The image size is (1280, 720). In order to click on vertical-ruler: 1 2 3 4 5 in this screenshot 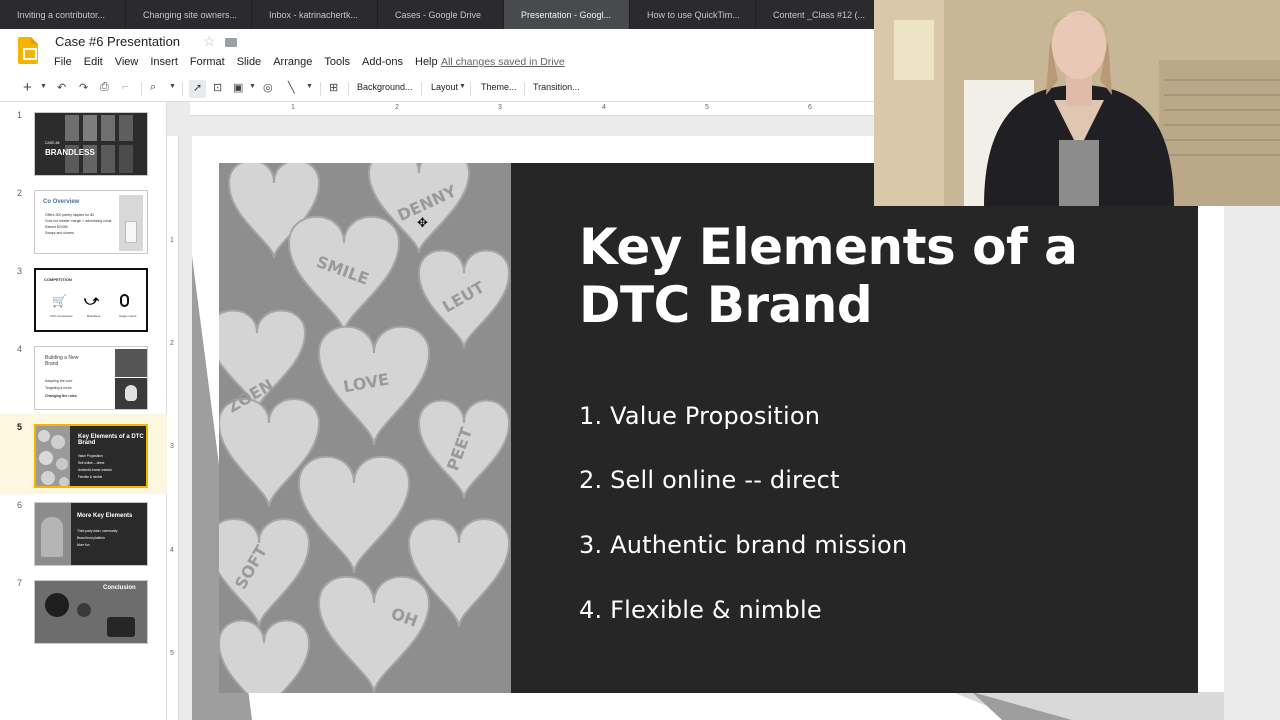, I will do `click(173, 428)`.